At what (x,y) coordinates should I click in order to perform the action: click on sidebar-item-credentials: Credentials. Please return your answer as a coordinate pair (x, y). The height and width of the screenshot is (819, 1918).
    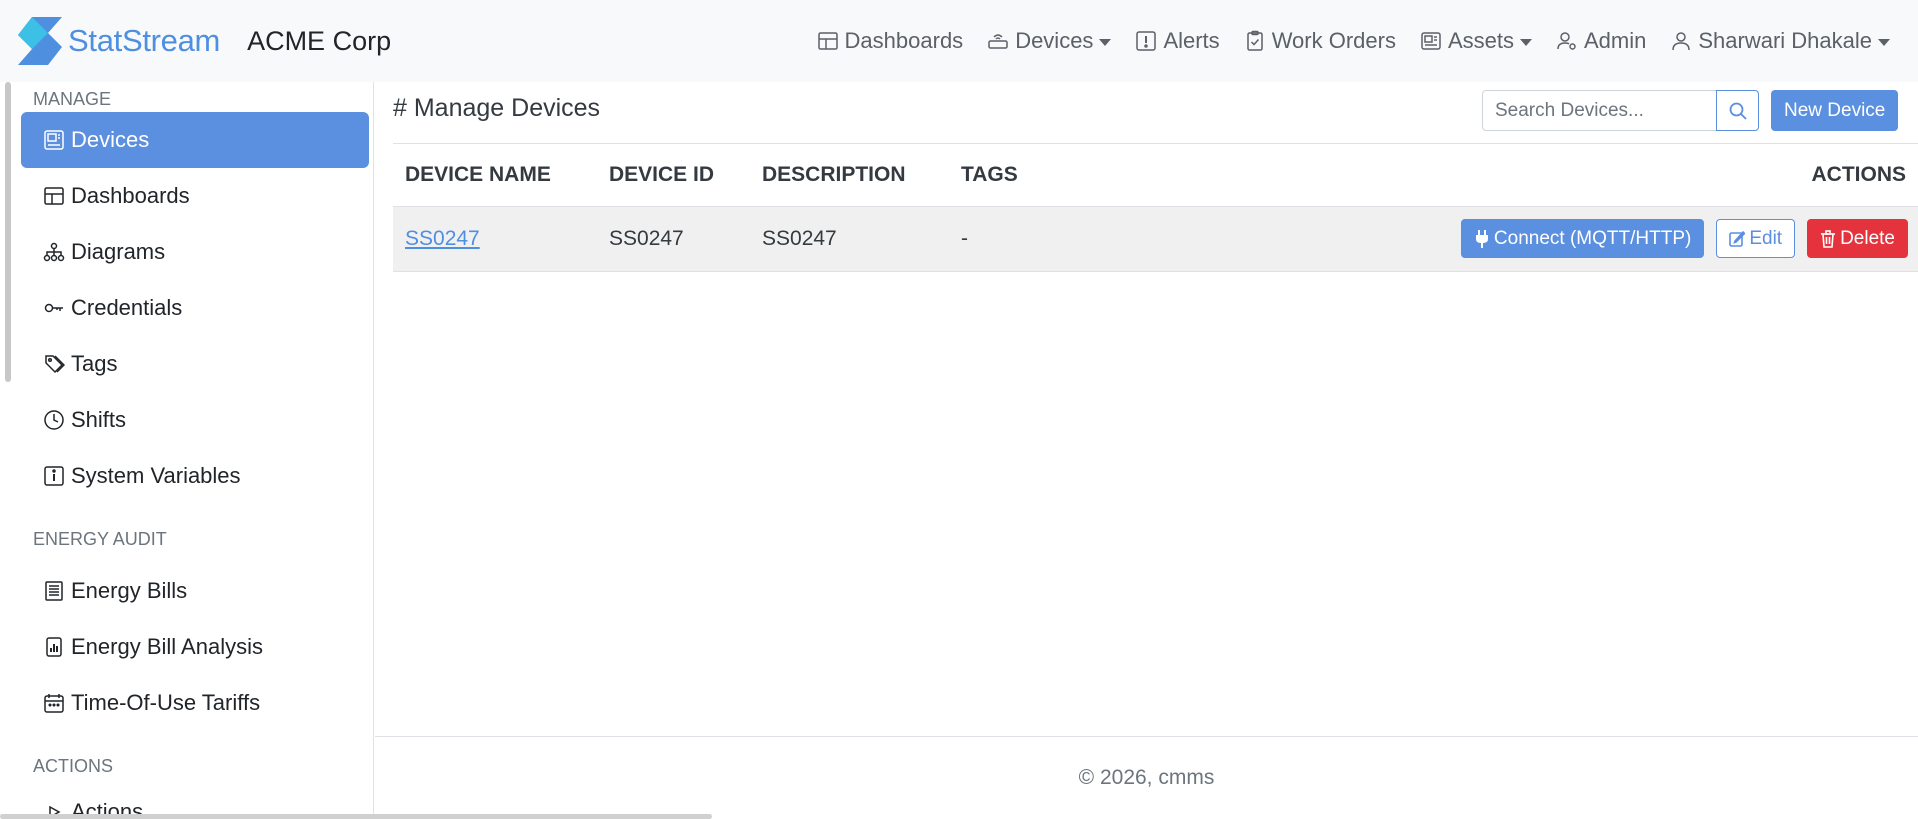
    Looking at the image, I should click on (195, 308).